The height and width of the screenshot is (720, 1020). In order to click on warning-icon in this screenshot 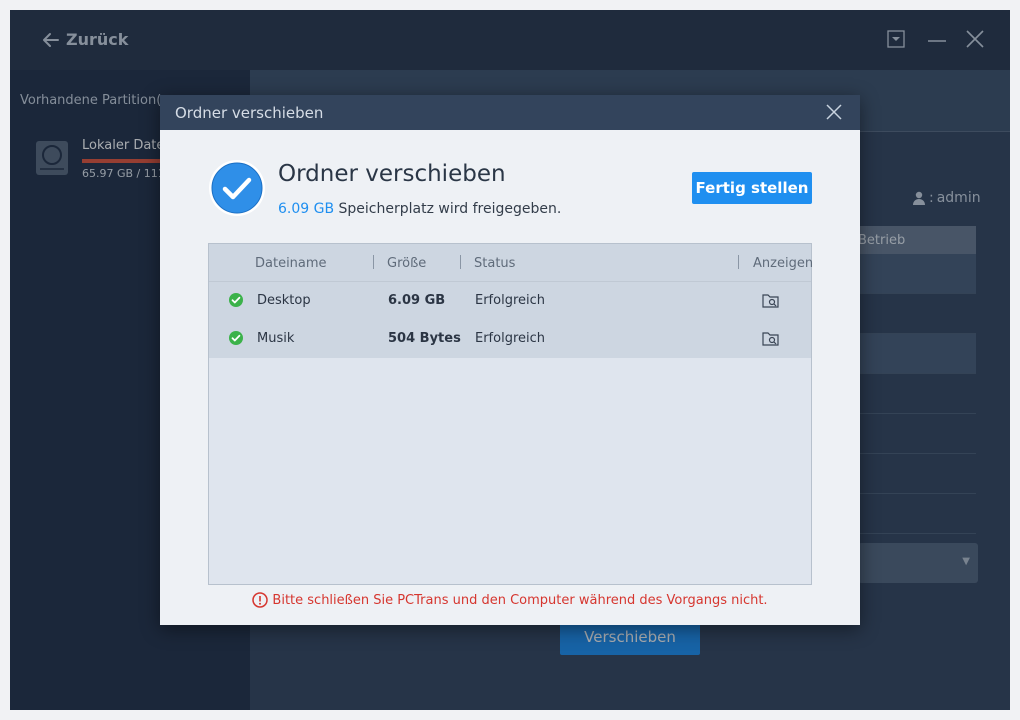, I will do `click(260, 600)`.